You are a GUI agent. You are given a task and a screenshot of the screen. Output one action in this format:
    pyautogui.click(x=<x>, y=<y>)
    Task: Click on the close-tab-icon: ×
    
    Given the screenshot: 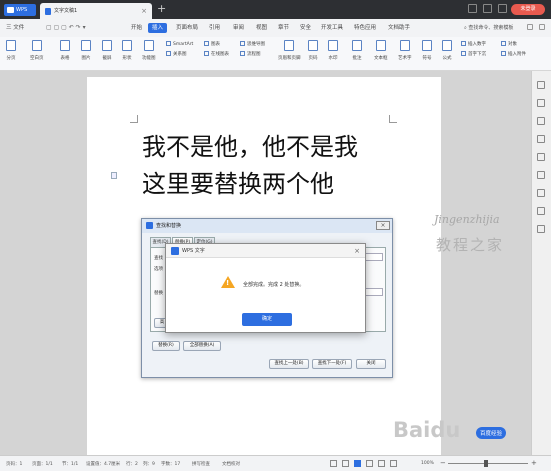 What is the action you would take?
    pyautogui.click(x=144, y=11)
    